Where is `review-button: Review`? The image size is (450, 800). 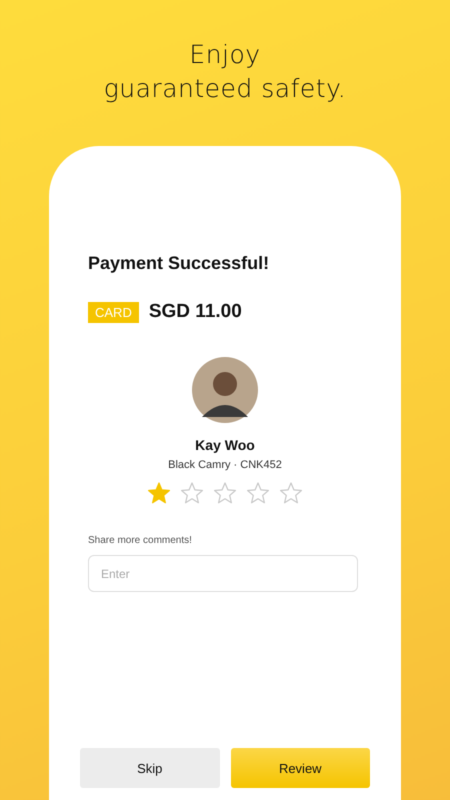
review-button: Review is located at coordinates (300, 768).